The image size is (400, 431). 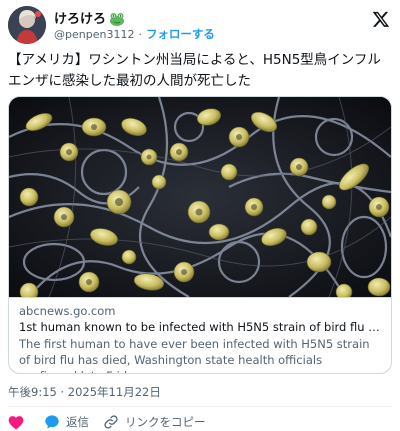 What do you see at coordinates (16, 422) in the screenshot?
I see `heart-icon` at bounding box center [16, 422].